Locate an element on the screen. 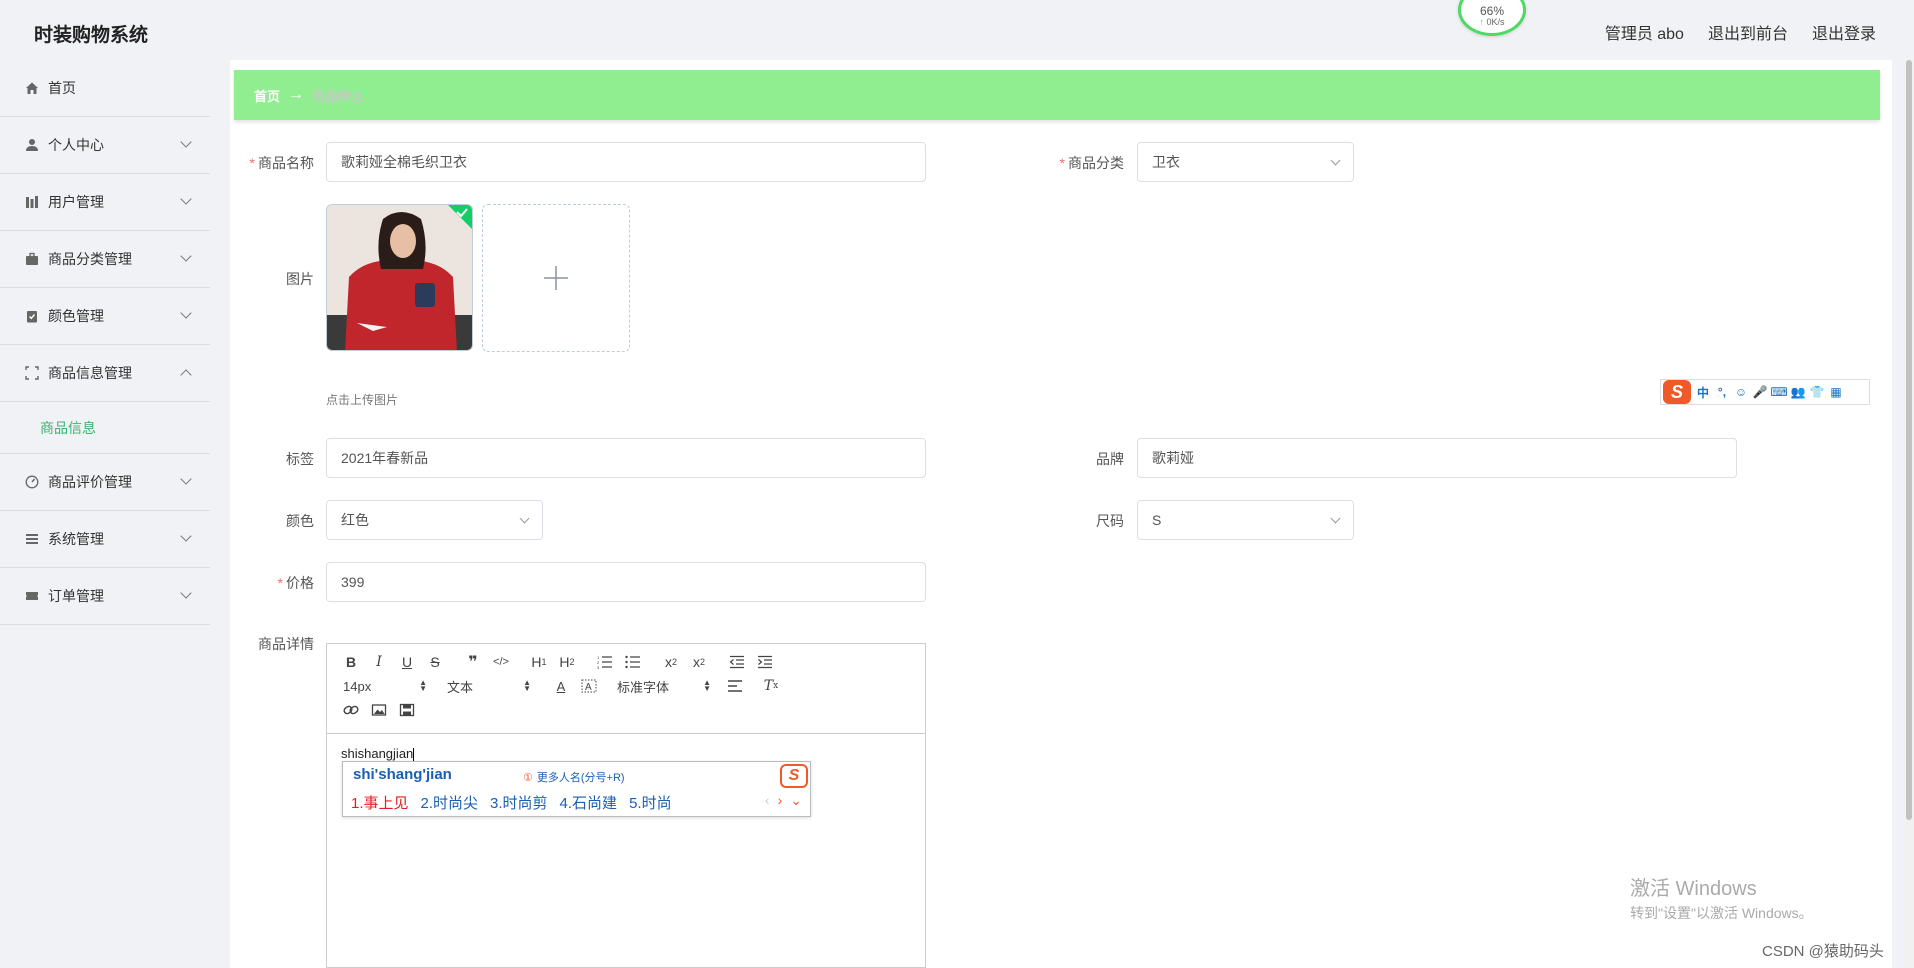 The height and width of the screenshot is (968, 1914). clear-format-button: Tx is located at coordinates (771, 686).